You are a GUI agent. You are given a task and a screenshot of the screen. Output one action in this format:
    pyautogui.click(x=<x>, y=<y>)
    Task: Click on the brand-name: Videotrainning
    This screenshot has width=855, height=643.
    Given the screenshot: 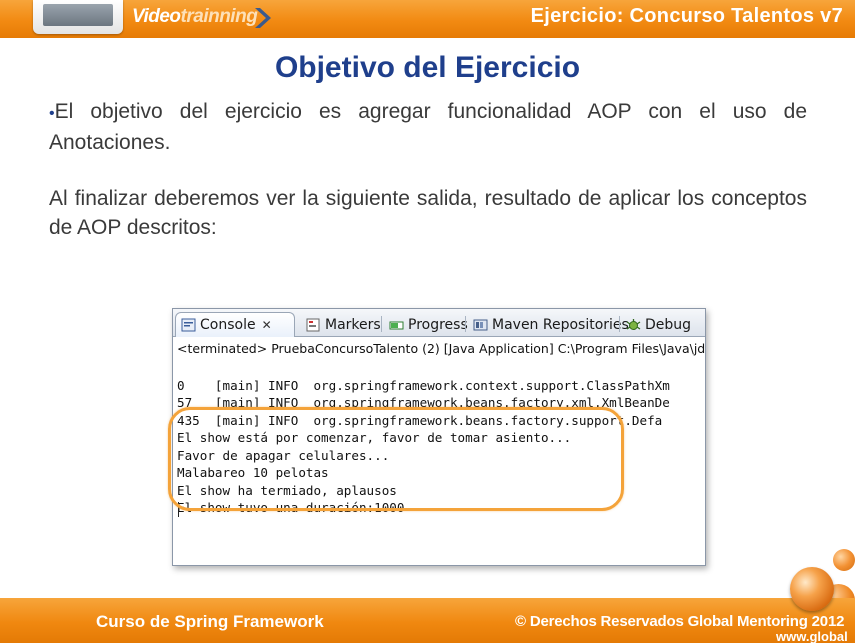 What is the action you would take?
    pyautogui.click(x=195, y=17)
    